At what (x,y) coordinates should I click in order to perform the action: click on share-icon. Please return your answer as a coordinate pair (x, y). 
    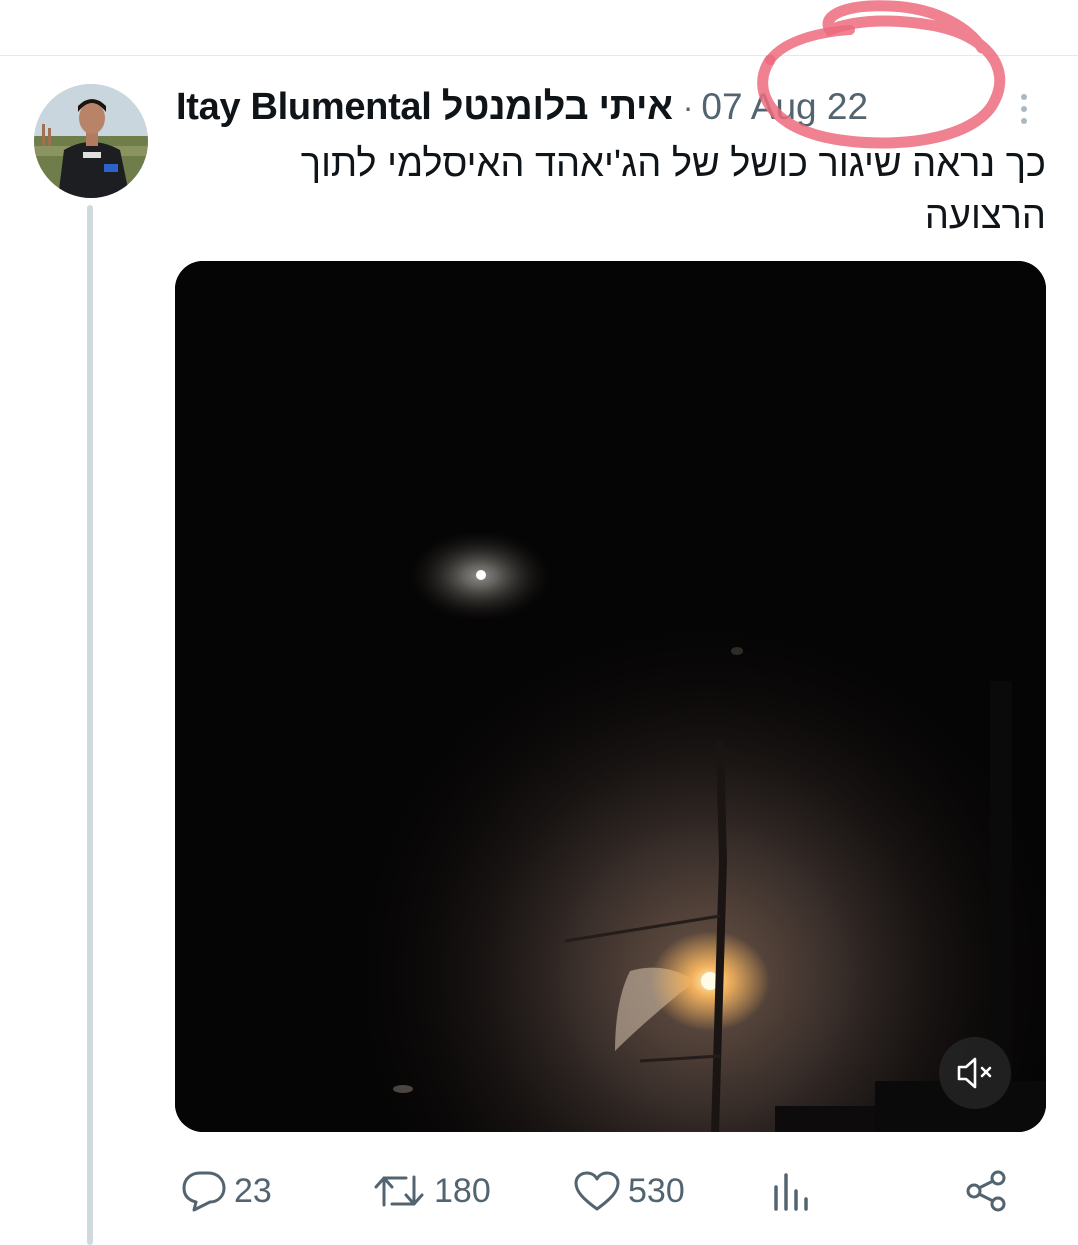
    Looking at the image, I should click on (986, 1191).